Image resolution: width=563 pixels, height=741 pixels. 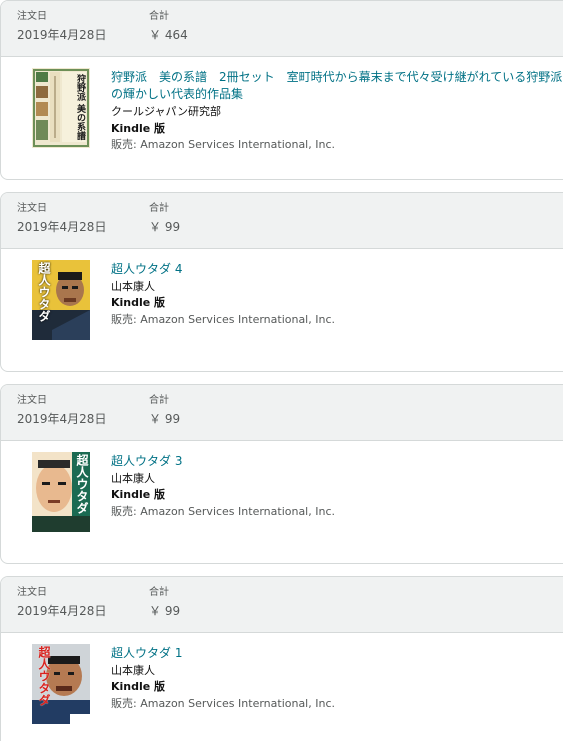 What do you see at coordinates (166, 111) in the screenshot?
I see `product-author: クールジャパン研究部` at bounding box center [166, 111].